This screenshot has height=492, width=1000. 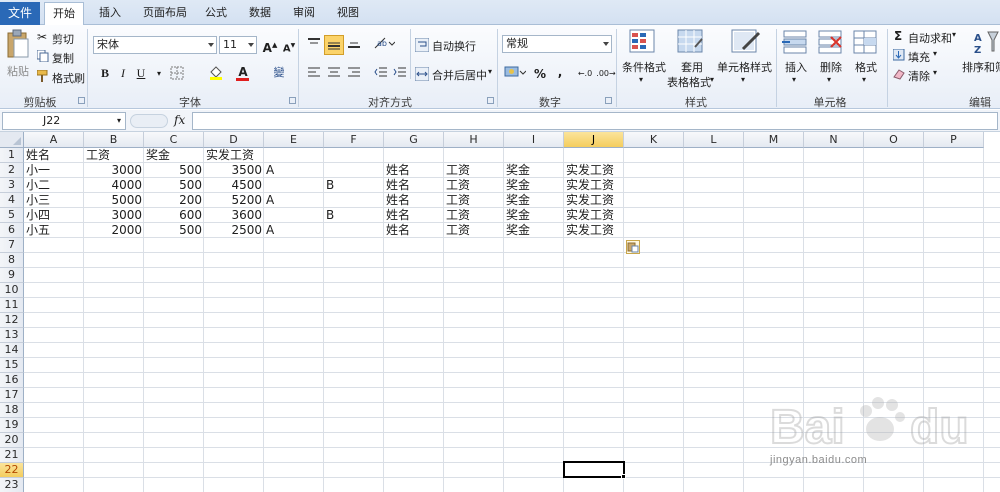 I want to click on align-center-icon, so click(x=334, y=74).